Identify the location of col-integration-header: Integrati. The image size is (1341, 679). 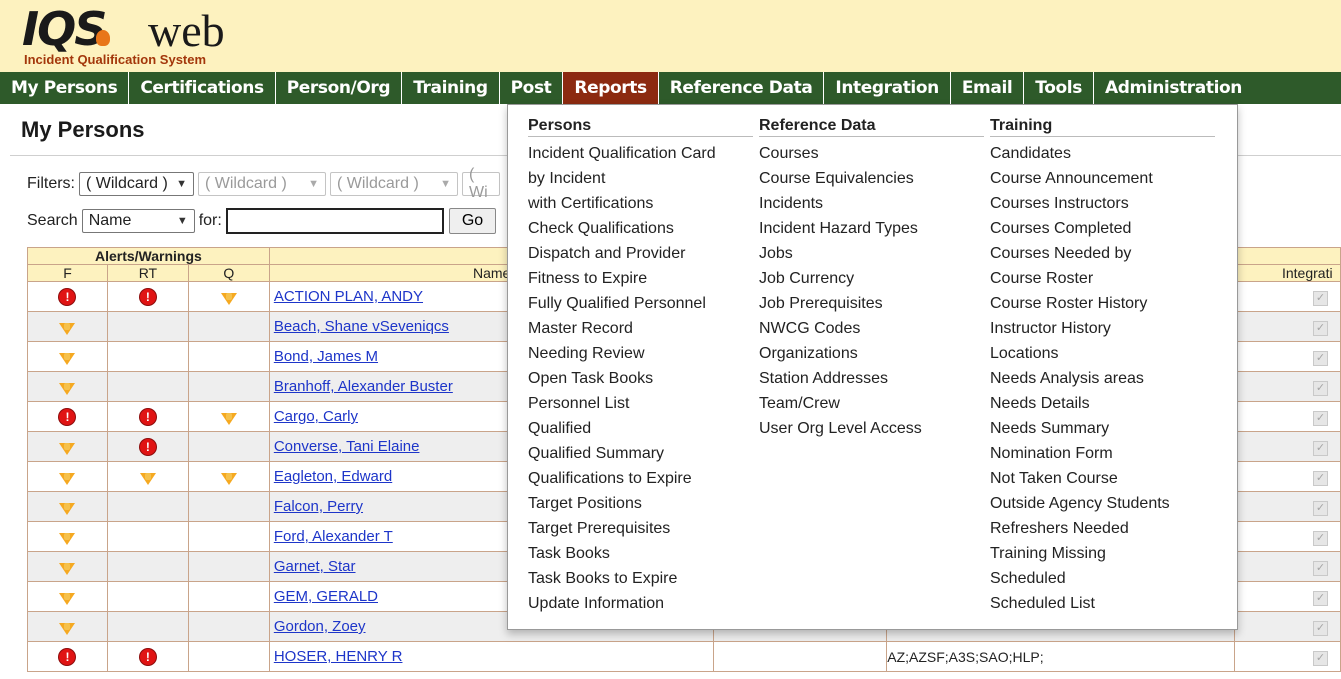
(1287, 273).